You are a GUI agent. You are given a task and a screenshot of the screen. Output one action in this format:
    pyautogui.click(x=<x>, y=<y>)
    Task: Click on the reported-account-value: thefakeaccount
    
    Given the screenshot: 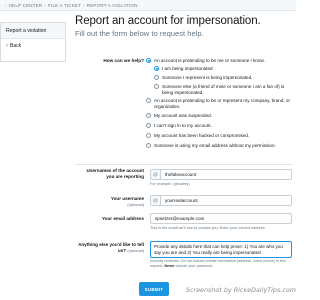 What is the action you would take?
    pyautogui.click(x=181, y=174)
    